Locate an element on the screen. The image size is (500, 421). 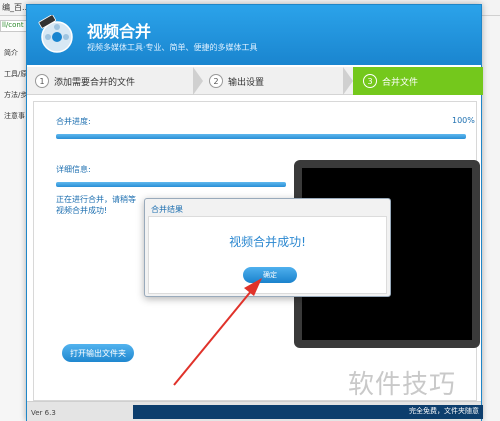
app-title: 视频合并 is located at coordinates (119, 31).